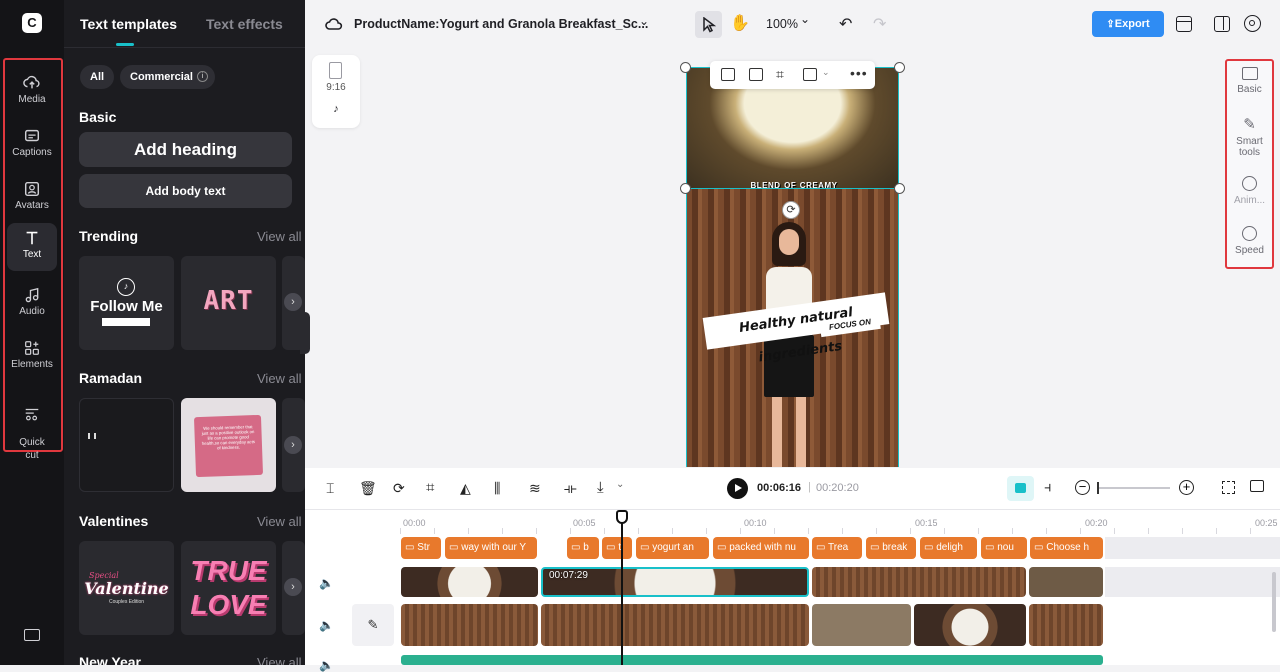  Describe the element at coordinates (32, 357) in the screenshot. I see `rail-item-elements: Elements` at that location.